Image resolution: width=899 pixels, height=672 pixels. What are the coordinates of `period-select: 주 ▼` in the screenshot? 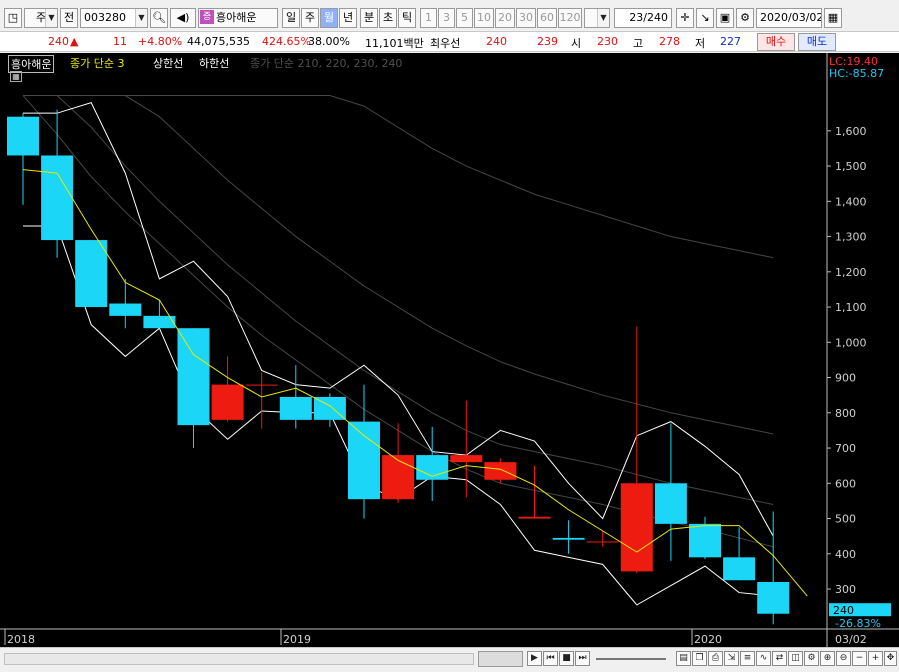 It's located at (41, 18).